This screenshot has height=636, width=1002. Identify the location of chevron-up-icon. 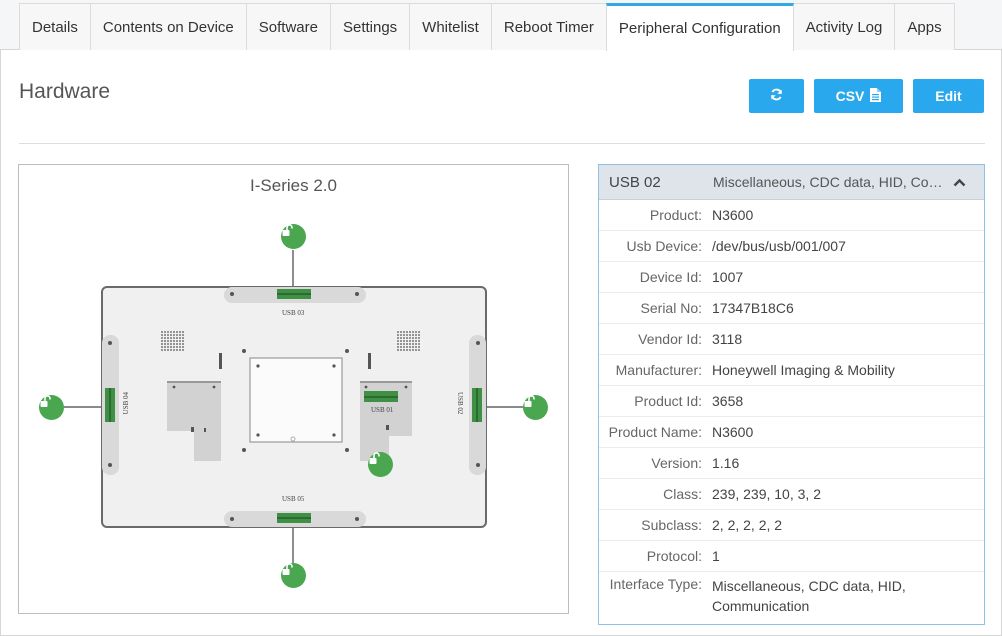
(959, 182).